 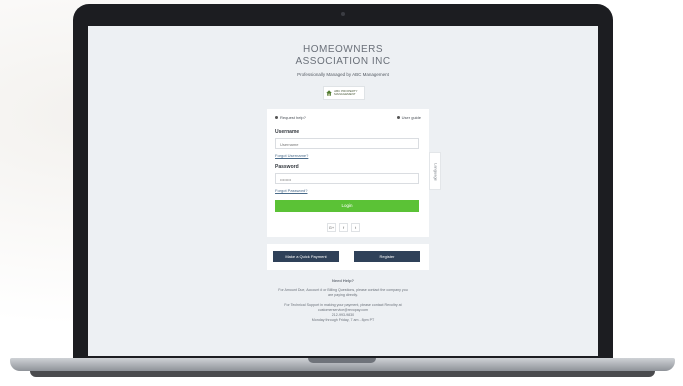 What do you see at coordinates (291, 155) in the screenshot?
I see `forgot-username-link: Forgot Username?` at bounding box center [291, 155].